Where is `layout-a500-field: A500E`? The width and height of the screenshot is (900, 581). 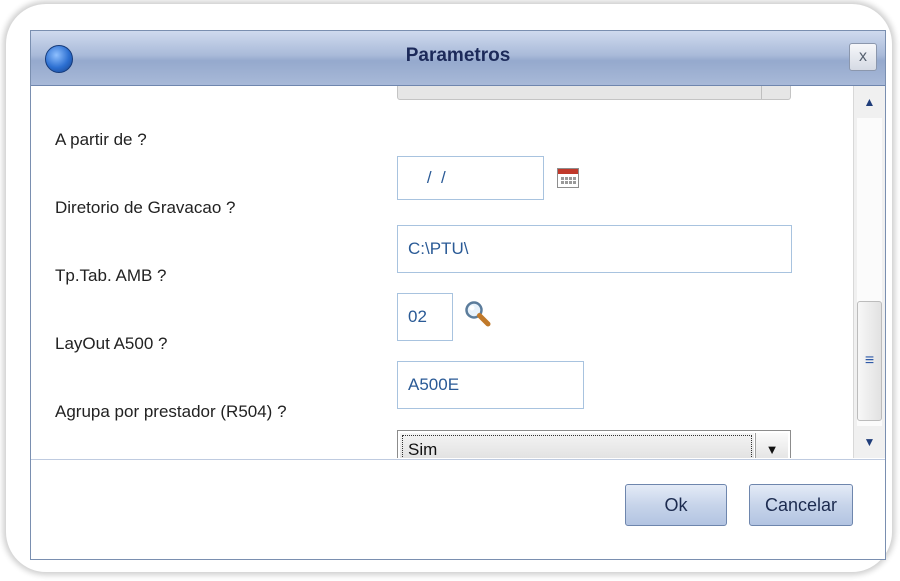 layout-a500-field: A500E is located at coordinates (490, 385).